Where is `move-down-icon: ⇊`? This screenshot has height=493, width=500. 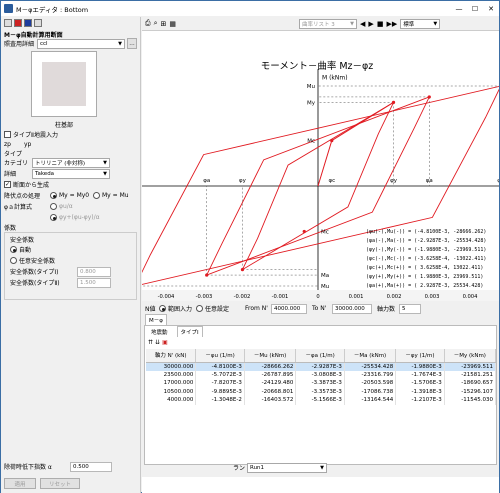 move-down-icon: ⇊ is located at coordinates (157, 343).